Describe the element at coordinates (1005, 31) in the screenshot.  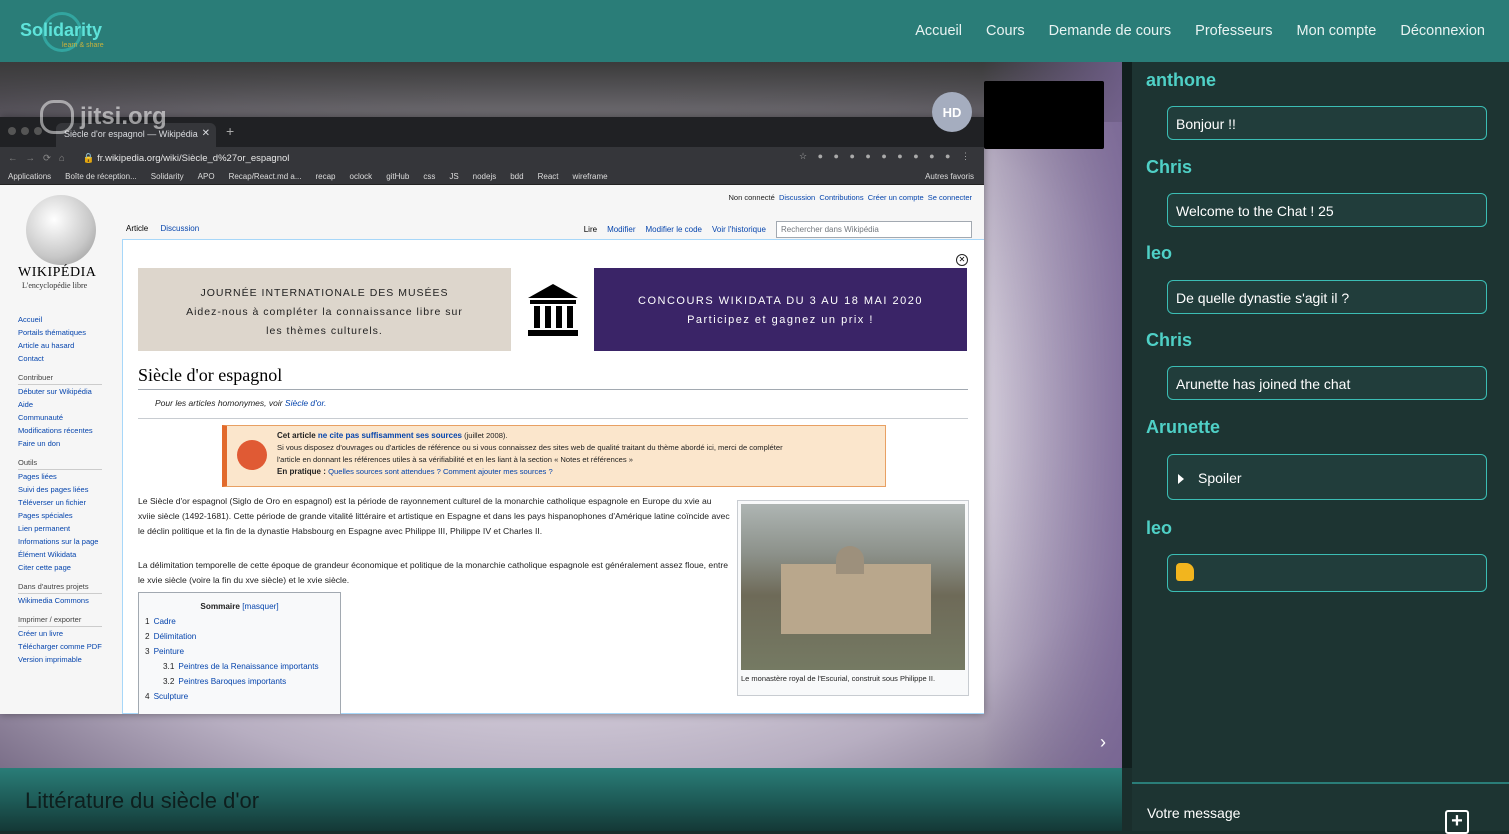
I see `nav-cours: Cours` at that location.